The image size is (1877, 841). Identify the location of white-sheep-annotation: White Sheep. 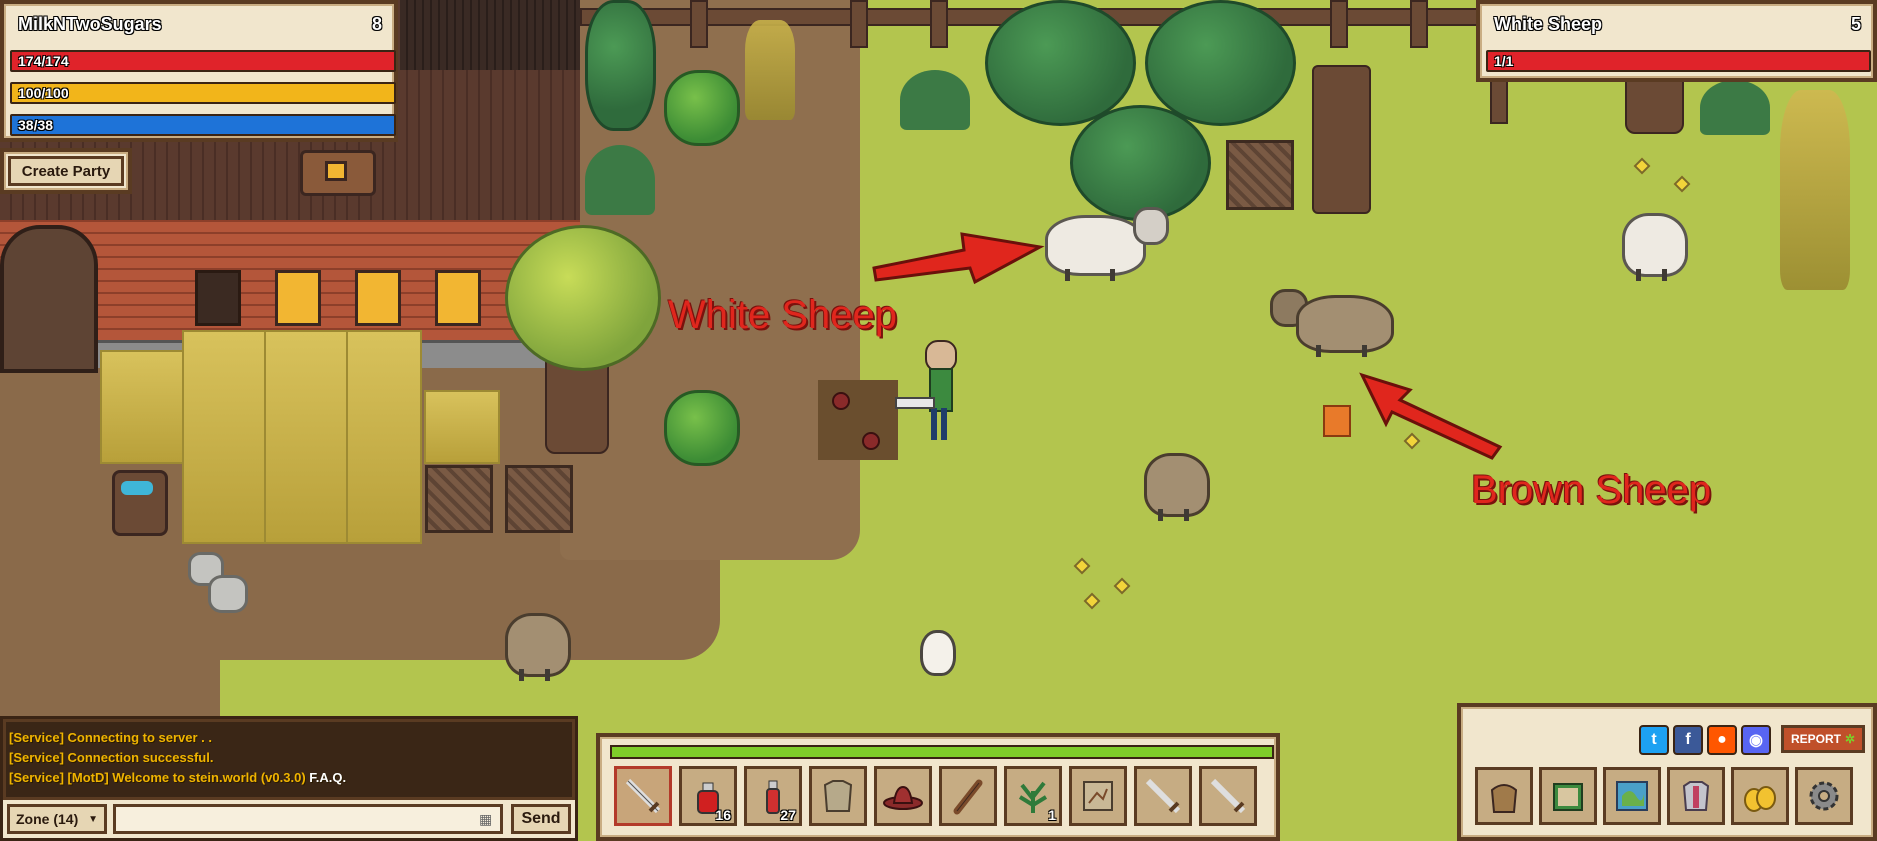
(783, 315).